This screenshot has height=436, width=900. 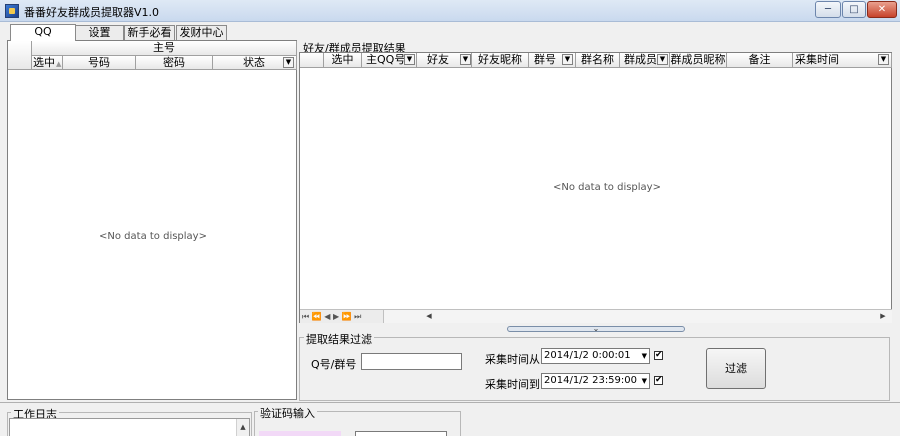 What do you see at coordinates (587, 355) in the screenshot?
I see `collect-time-from-value: 2014/1/2 0:00:01` at bounding box center [587, 355].